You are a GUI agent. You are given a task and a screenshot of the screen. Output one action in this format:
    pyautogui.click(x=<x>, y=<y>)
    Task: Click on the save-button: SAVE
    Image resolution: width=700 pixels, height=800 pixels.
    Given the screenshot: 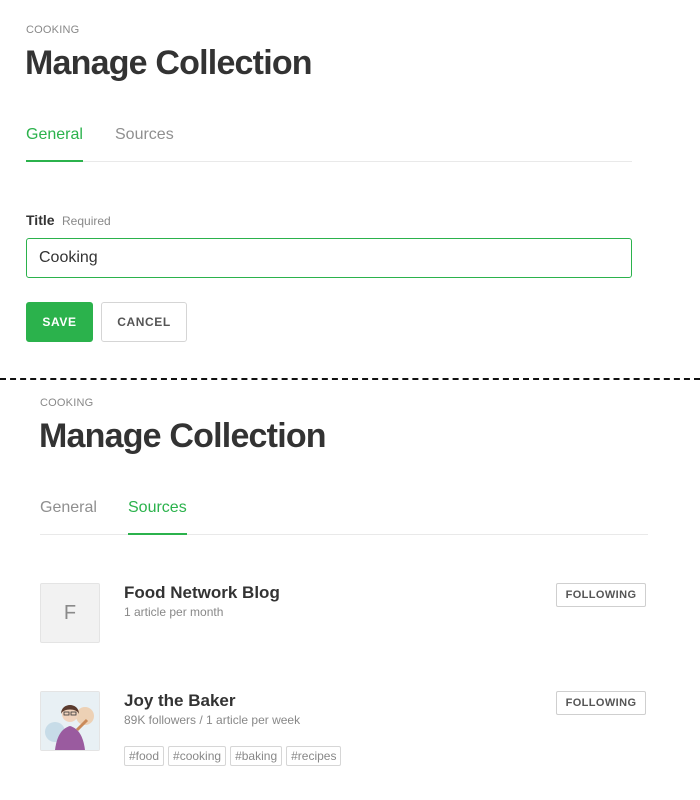 What is the action you would take?
    pyautogui.click(x=59, y=322)
    